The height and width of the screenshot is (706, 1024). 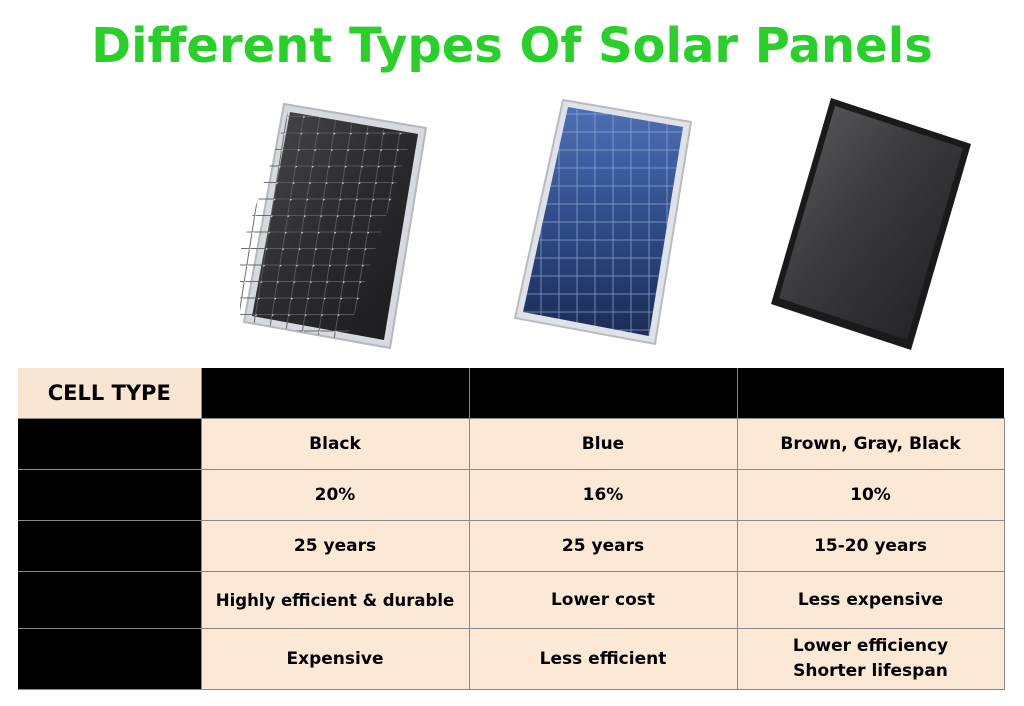 I want to click on row-label-glass-color: GLASS COLOR, so click(x=110, y=444).